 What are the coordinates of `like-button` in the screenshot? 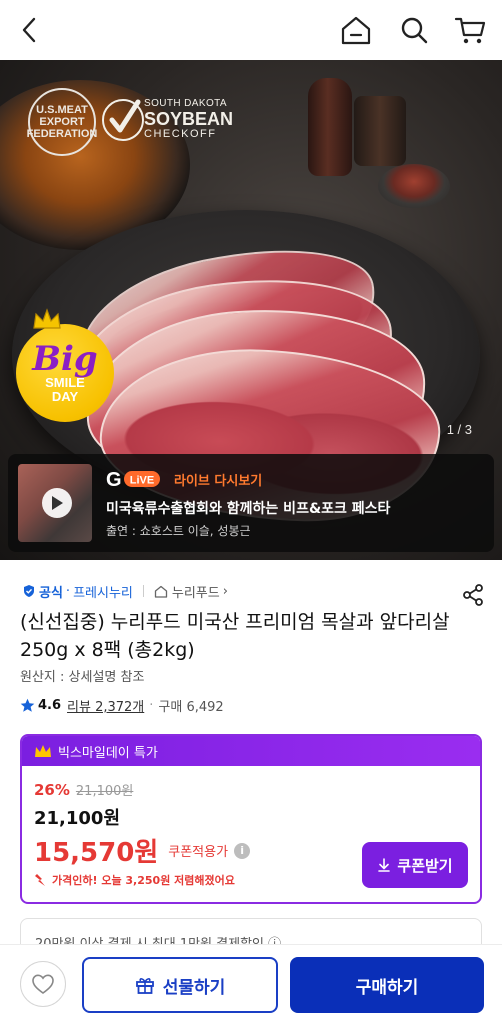 It's located at (43, 984).